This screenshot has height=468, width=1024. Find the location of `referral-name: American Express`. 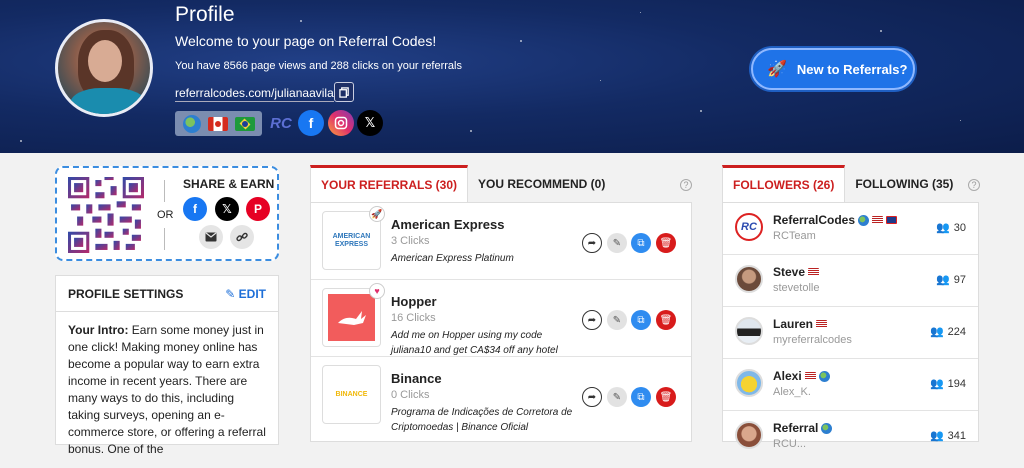

referral-name: American Express is located at coordinates (447, 224).